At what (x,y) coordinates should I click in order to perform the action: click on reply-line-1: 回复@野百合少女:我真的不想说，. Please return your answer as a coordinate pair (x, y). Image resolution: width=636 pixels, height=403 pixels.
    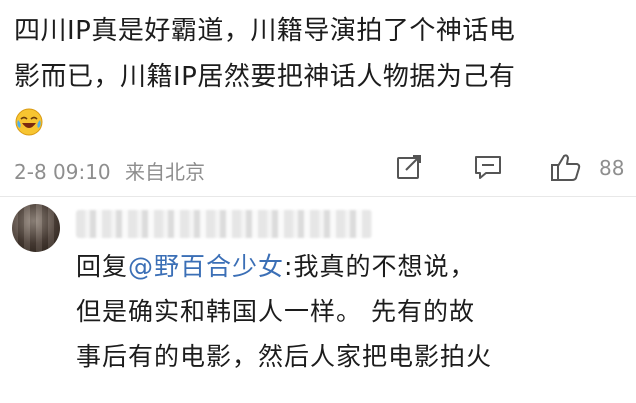
    Looking at the image, I should click on (346, 266).